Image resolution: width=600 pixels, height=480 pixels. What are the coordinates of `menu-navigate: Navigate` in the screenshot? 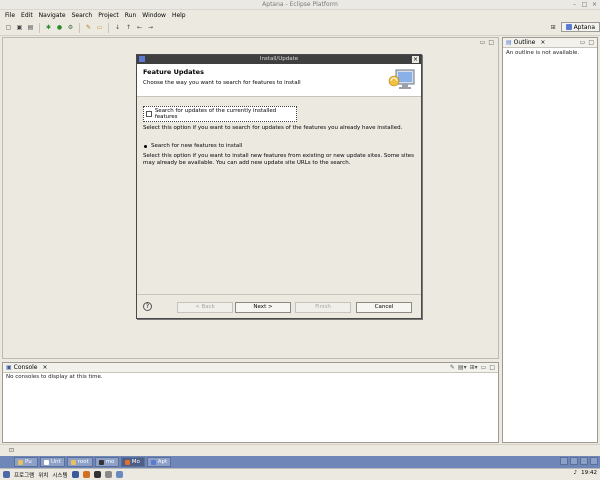 It's located at (52, 15).